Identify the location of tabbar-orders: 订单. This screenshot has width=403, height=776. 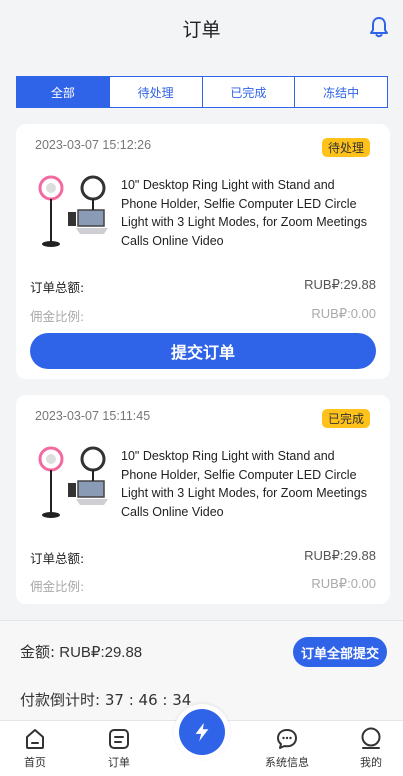
(119, 748).